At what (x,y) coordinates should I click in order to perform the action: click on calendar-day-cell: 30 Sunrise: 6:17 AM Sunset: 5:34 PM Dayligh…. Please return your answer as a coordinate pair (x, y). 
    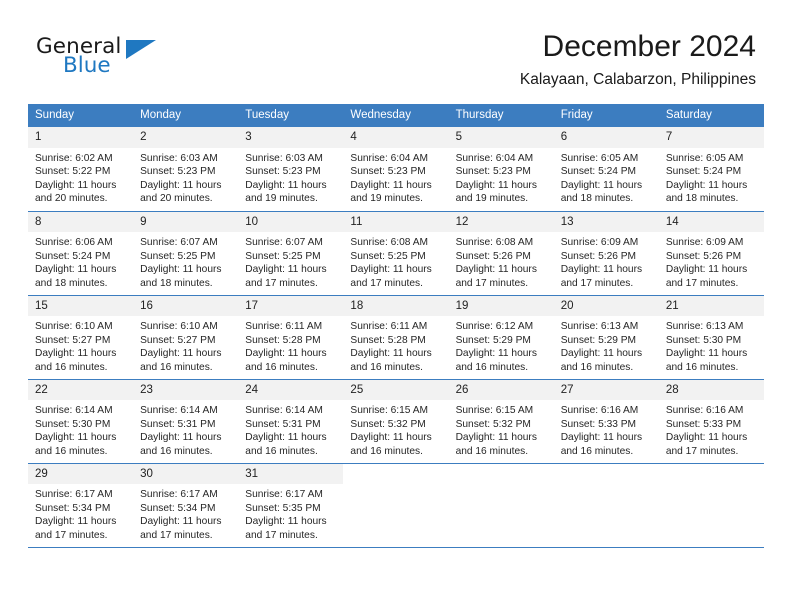
    Looking at the image, I should click on (186, 504).